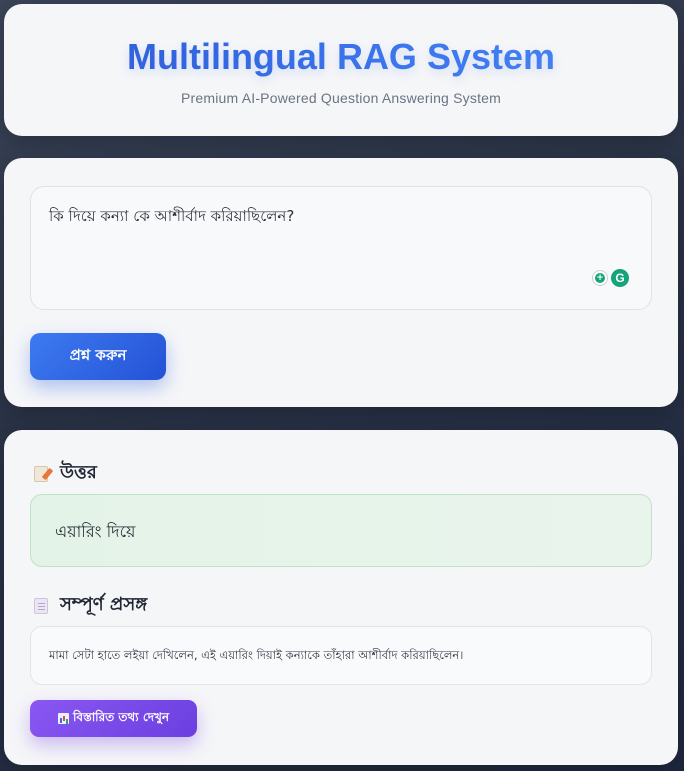 This screenshot has width=684, height=771. What do you see at coordinates (341, 530) in the screenshot?
I see `answer-box: এয়ারিং দিয়ে` at bounding box center [341, 530].